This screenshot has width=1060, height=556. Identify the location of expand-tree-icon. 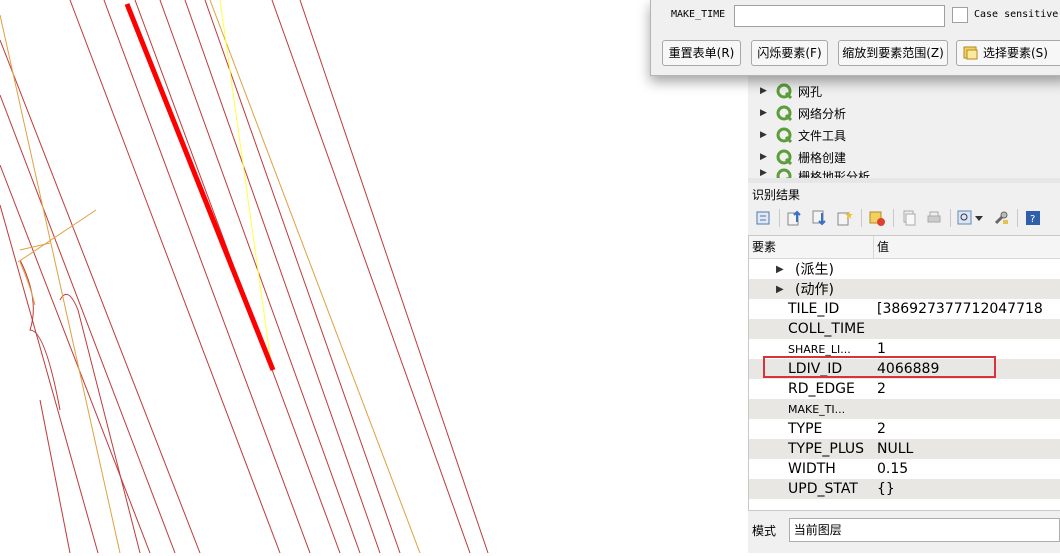
(763, 218).